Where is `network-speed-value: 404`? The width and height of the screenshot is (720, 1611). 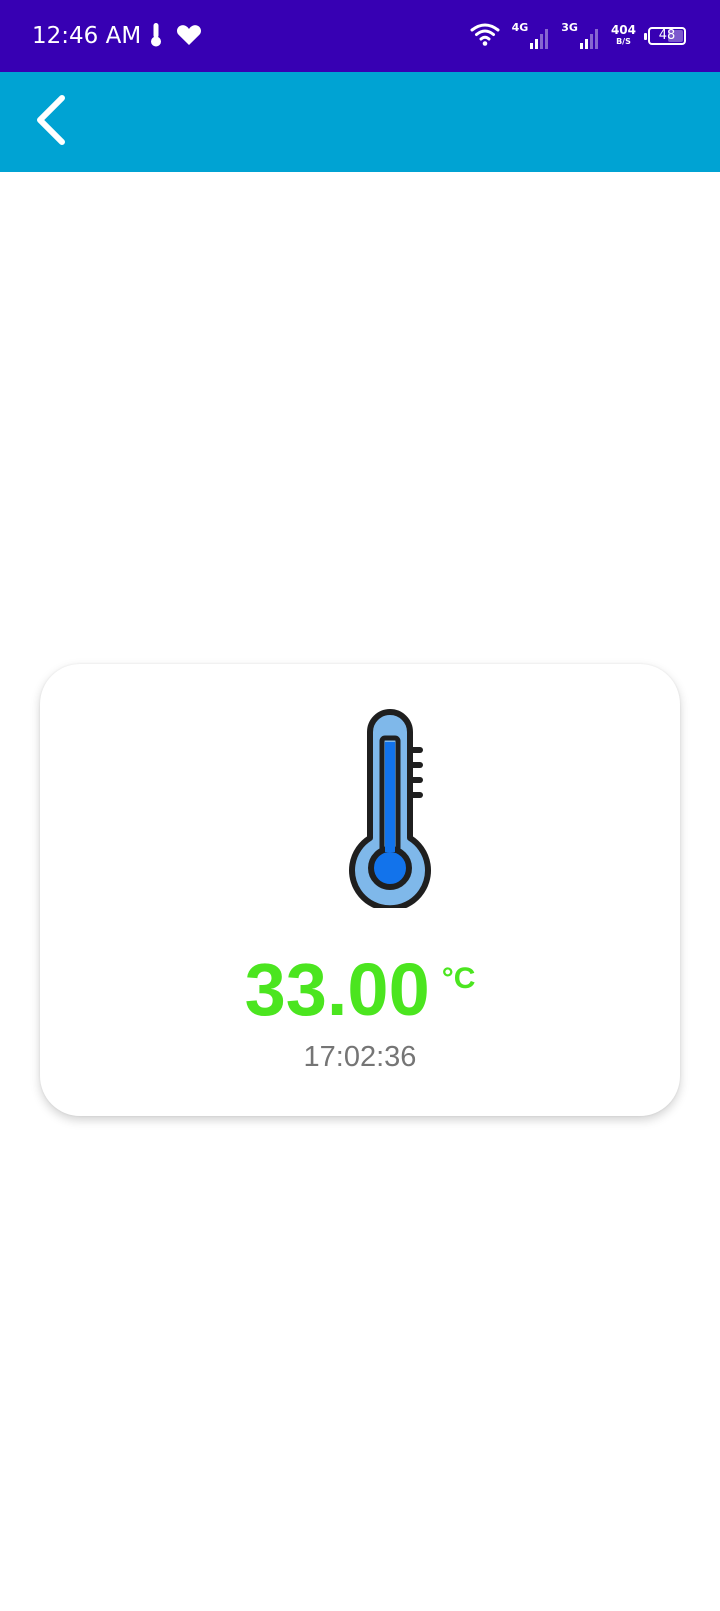 network-speed-value: 404 is located at coordinates (623, 30).